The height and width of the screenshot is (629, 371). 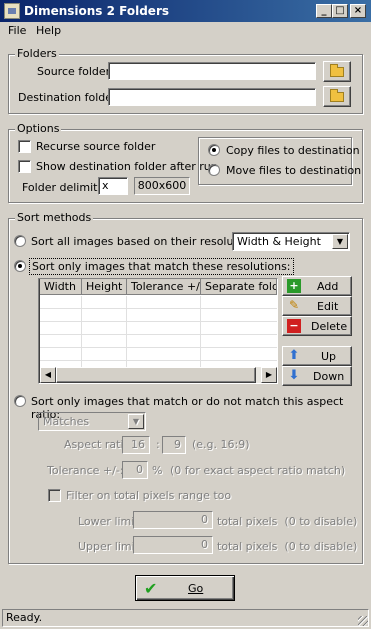 I want to click on recurse-checkbox, so click(x=24, y=146).